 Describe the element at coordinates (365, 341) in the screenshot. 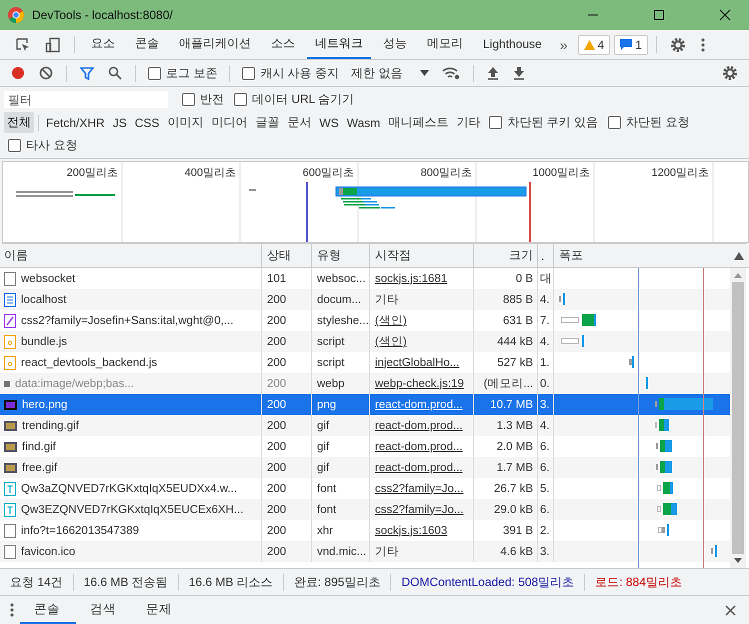

I see `request-row: bundle.js 200 script (색인) 444 kB 4.` at that location.